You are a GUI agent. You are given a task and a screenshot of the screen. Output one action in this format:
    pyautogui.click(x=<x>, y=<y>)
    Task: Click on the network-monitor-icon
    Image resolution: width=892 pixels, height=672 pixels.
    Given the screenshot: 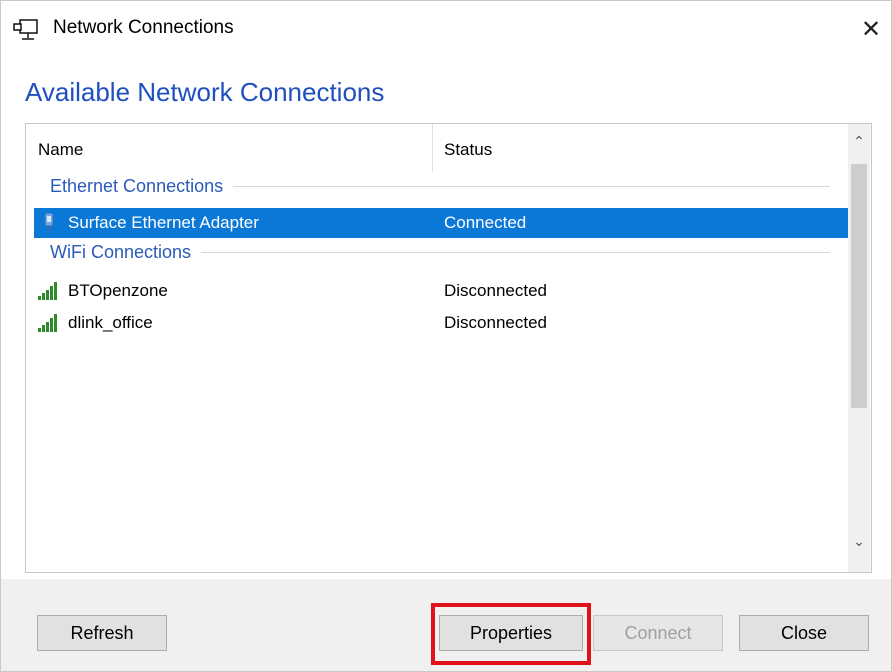 What is the action you would take?
    pyautogui.click(x=25, y=29)
    